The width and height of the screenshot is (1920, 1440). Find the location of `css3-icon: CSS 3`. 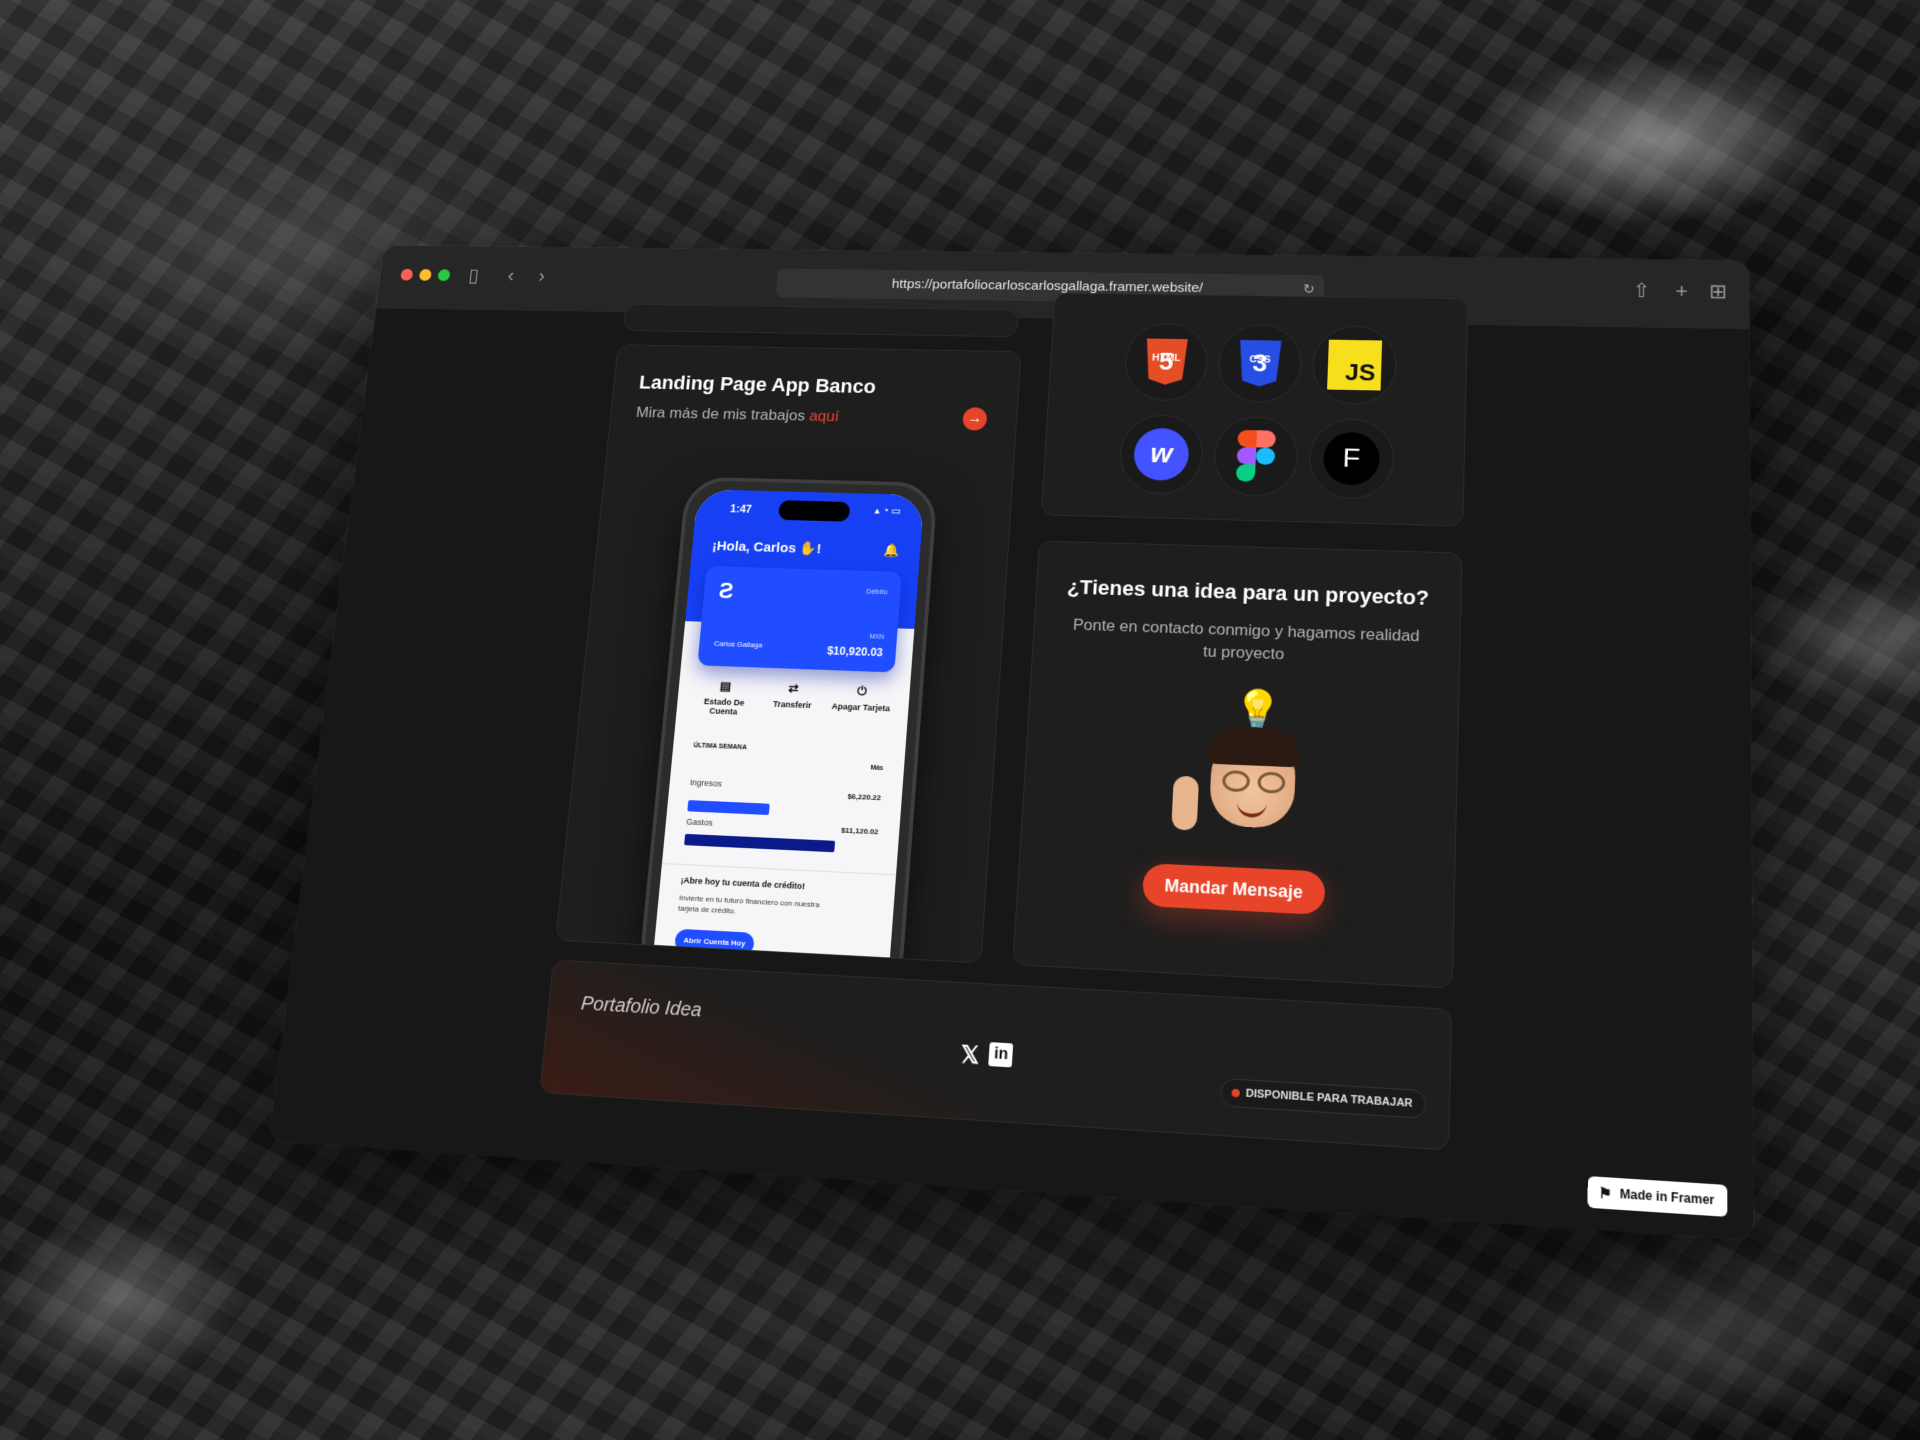

css3-icon: CSS 3 is located at coordinates (1259, 363).